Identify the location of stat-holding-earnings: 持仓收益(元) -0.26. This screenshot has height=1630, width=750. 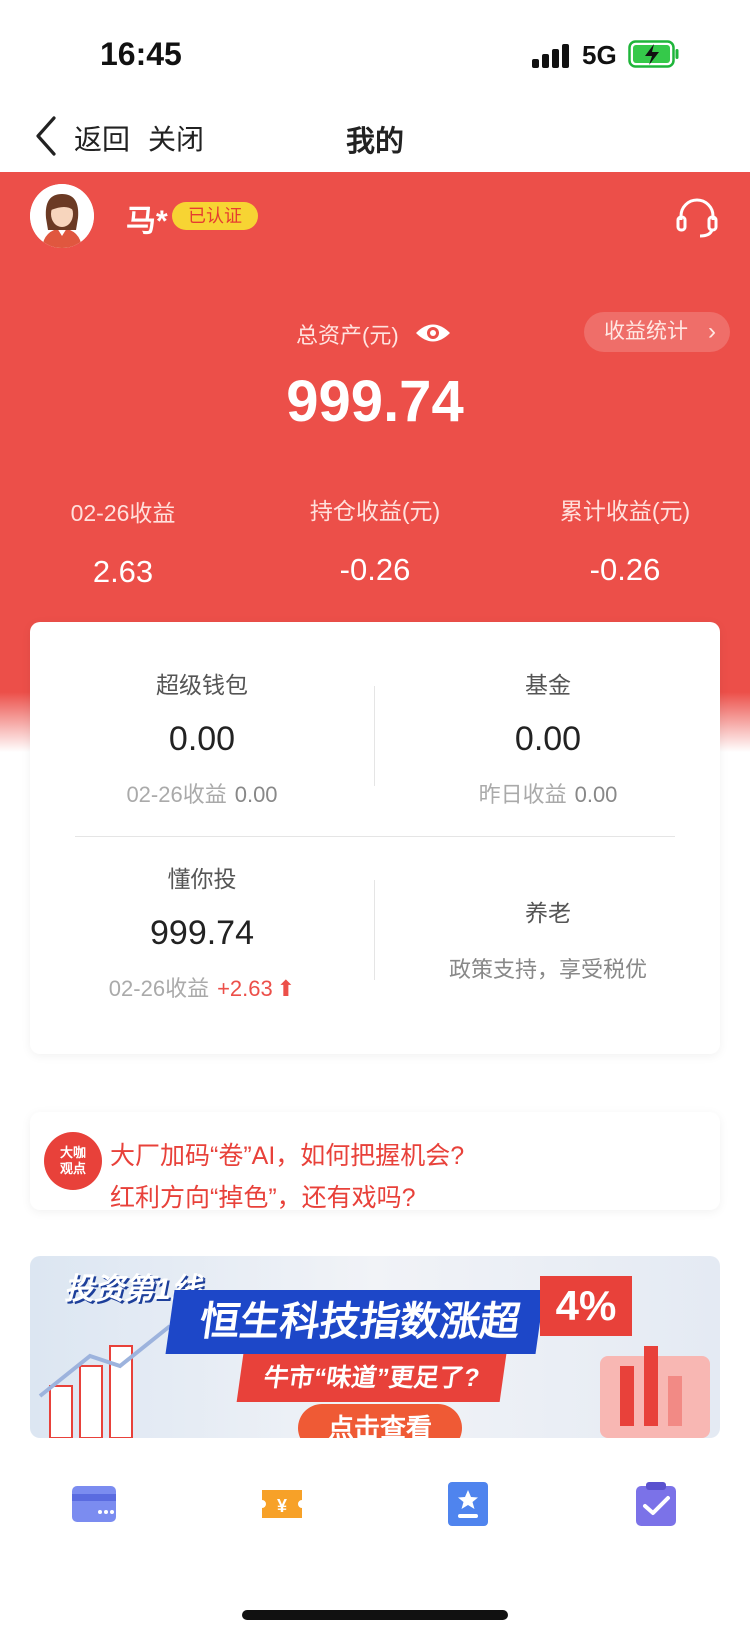
(375, 540).